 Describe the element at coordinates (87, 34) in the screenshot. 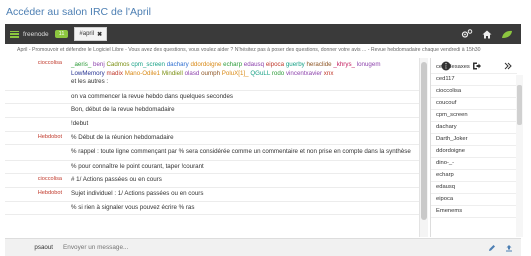

I see `channel-tab-label: #april` at that location.